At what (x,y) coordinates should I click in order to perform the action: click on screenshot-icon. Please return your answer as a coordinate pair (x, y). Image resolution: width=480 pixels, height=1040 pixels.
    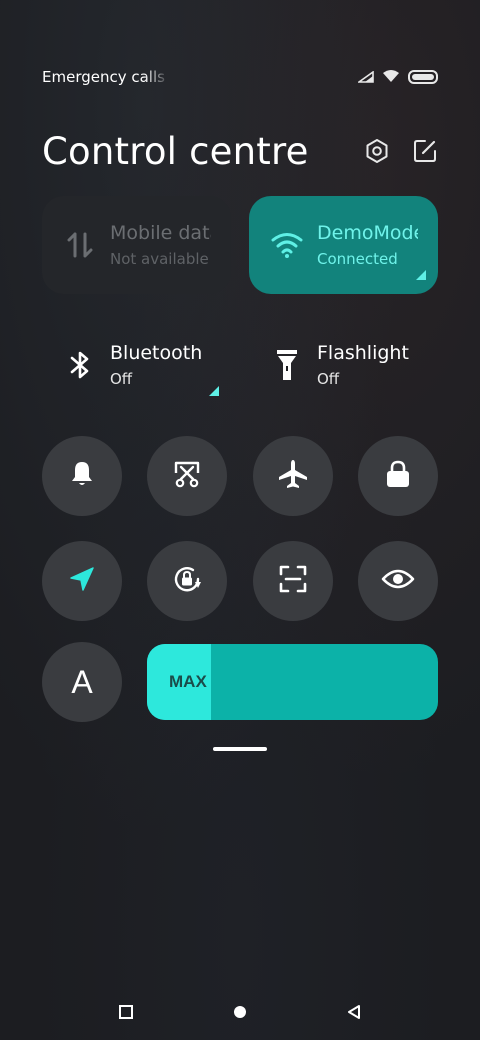
    Looking at the image, I should click on (187, 476).